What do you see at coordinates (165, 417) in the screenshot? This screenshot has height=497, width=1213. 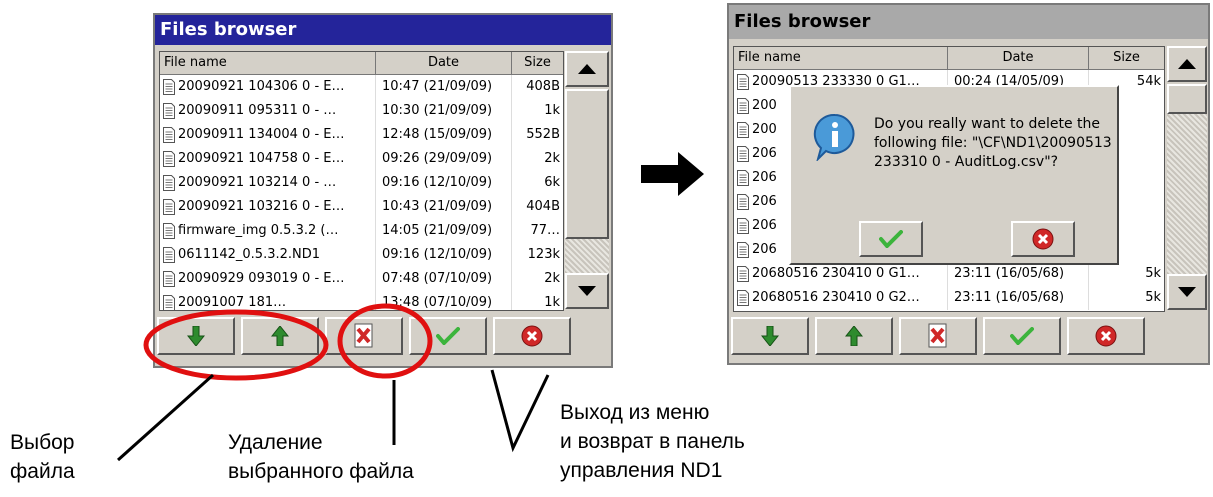 I see `leader-line-select` at bounding box center [165, 417].